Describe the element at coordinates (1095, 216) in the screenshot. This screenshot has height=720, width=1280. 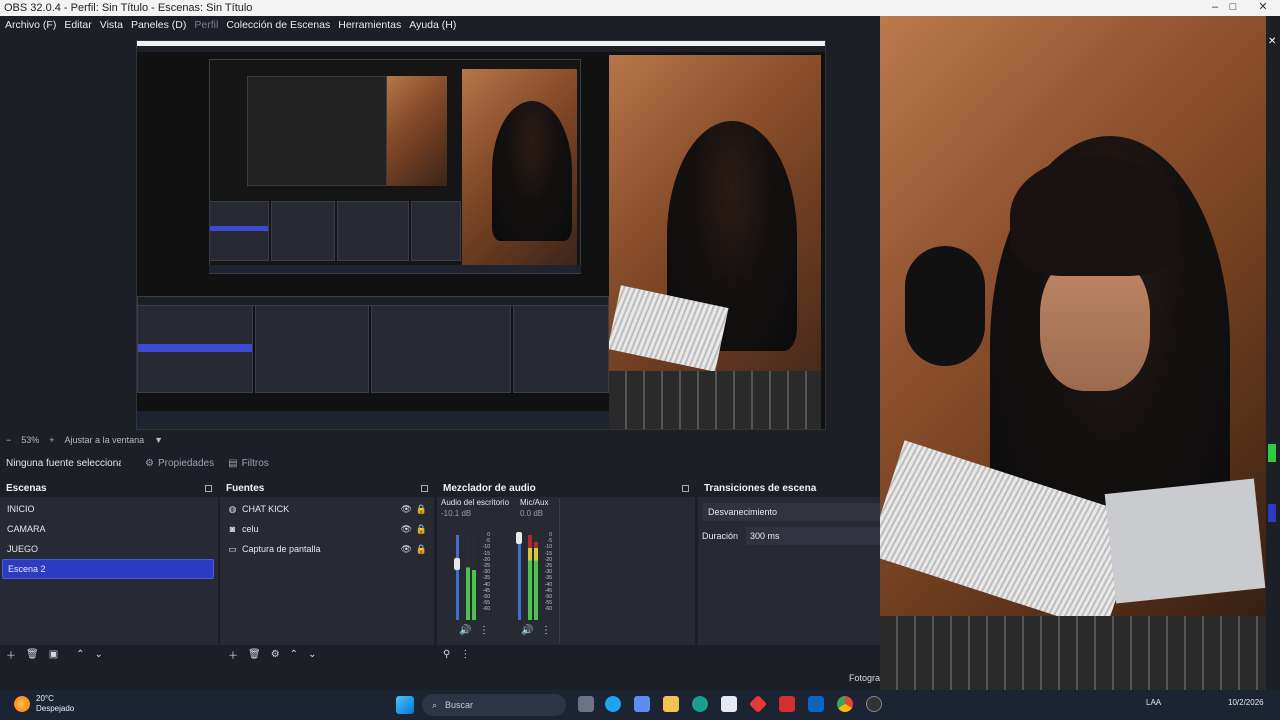
I see `hair` at that location.